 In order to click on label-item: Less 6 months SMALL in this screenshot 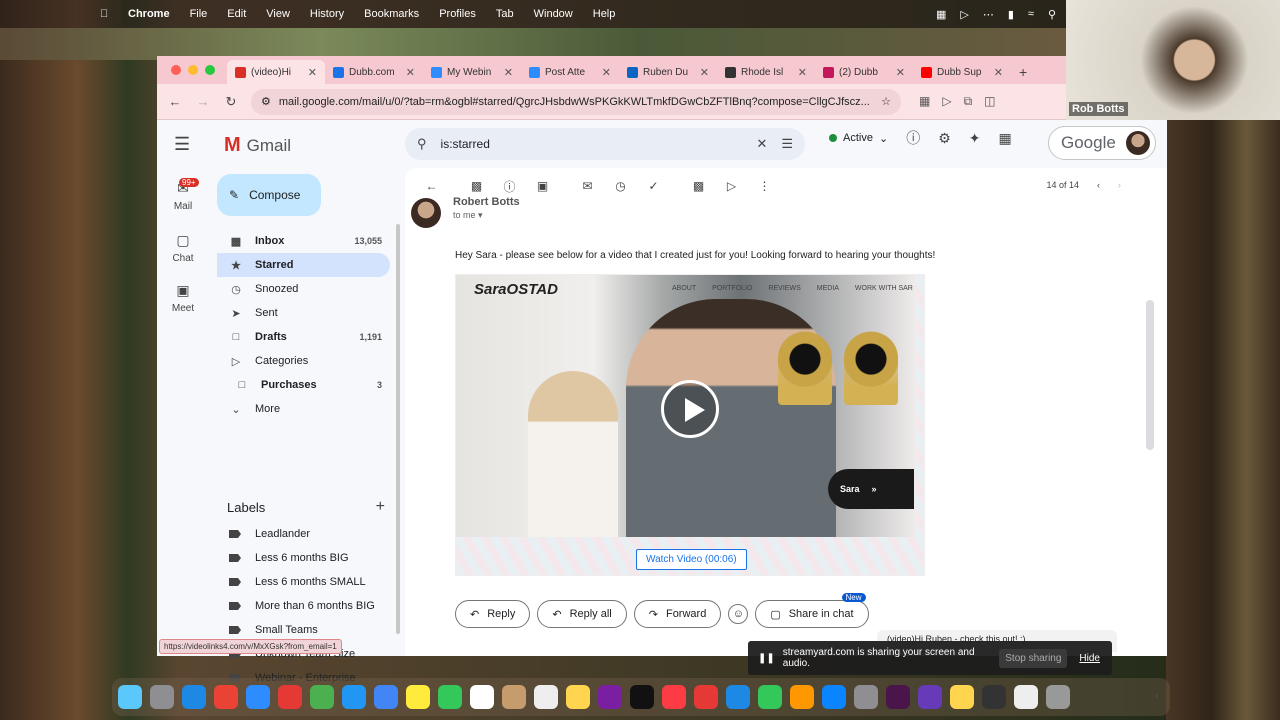, I will do `click(303, 582)`.